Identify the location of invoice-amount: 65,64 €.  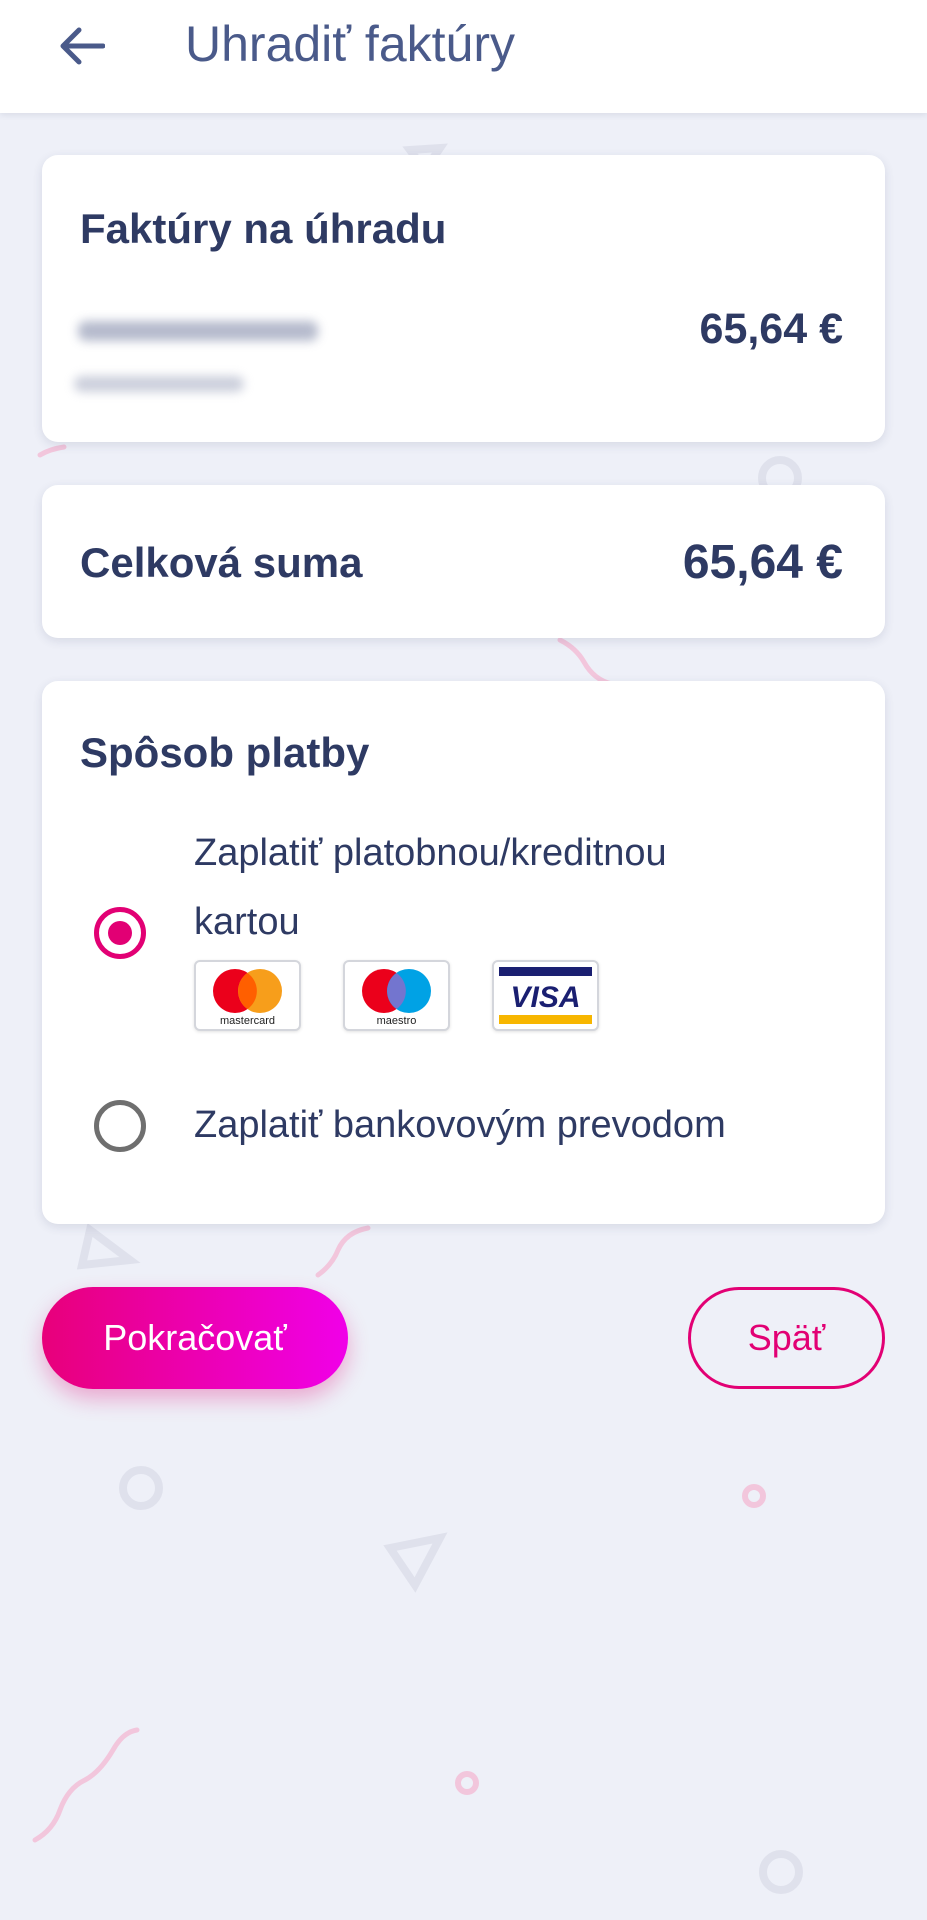
(771, 329).